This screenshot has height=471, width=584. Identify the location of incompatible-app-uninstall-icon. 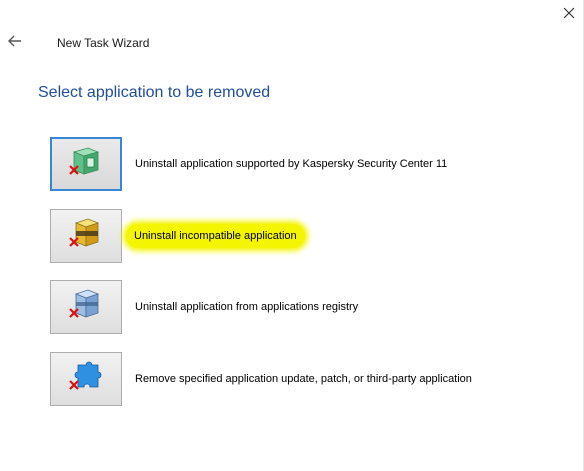
(86, 236).